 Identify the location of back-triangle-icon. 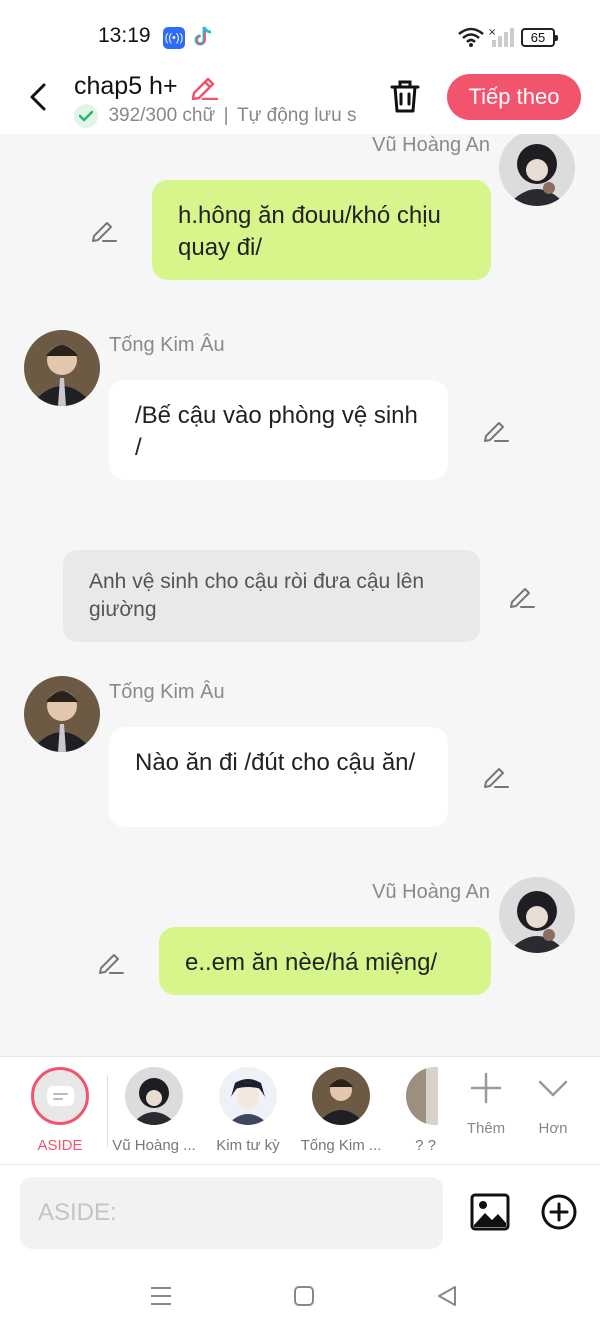
(447, 1296).